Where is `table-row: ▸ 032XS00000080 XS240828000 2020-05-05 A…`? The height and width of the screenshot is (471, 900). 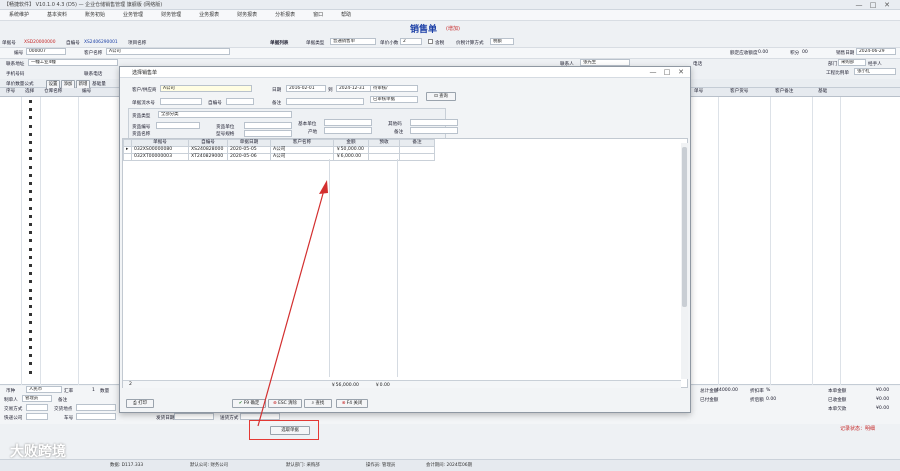
table-row: ▸ 032XS00000080 XS240828000 2020-05-05 A… is located at coordinates (279, 150).